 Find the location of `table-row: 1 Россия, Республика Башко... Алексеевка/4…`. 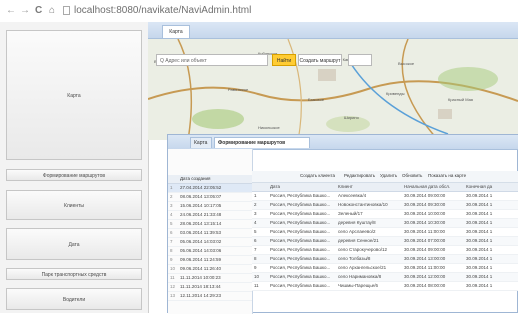

table-row: 1 Россия, Республика Башко... Алексеевка/4… is located at coordinates (385, 196).